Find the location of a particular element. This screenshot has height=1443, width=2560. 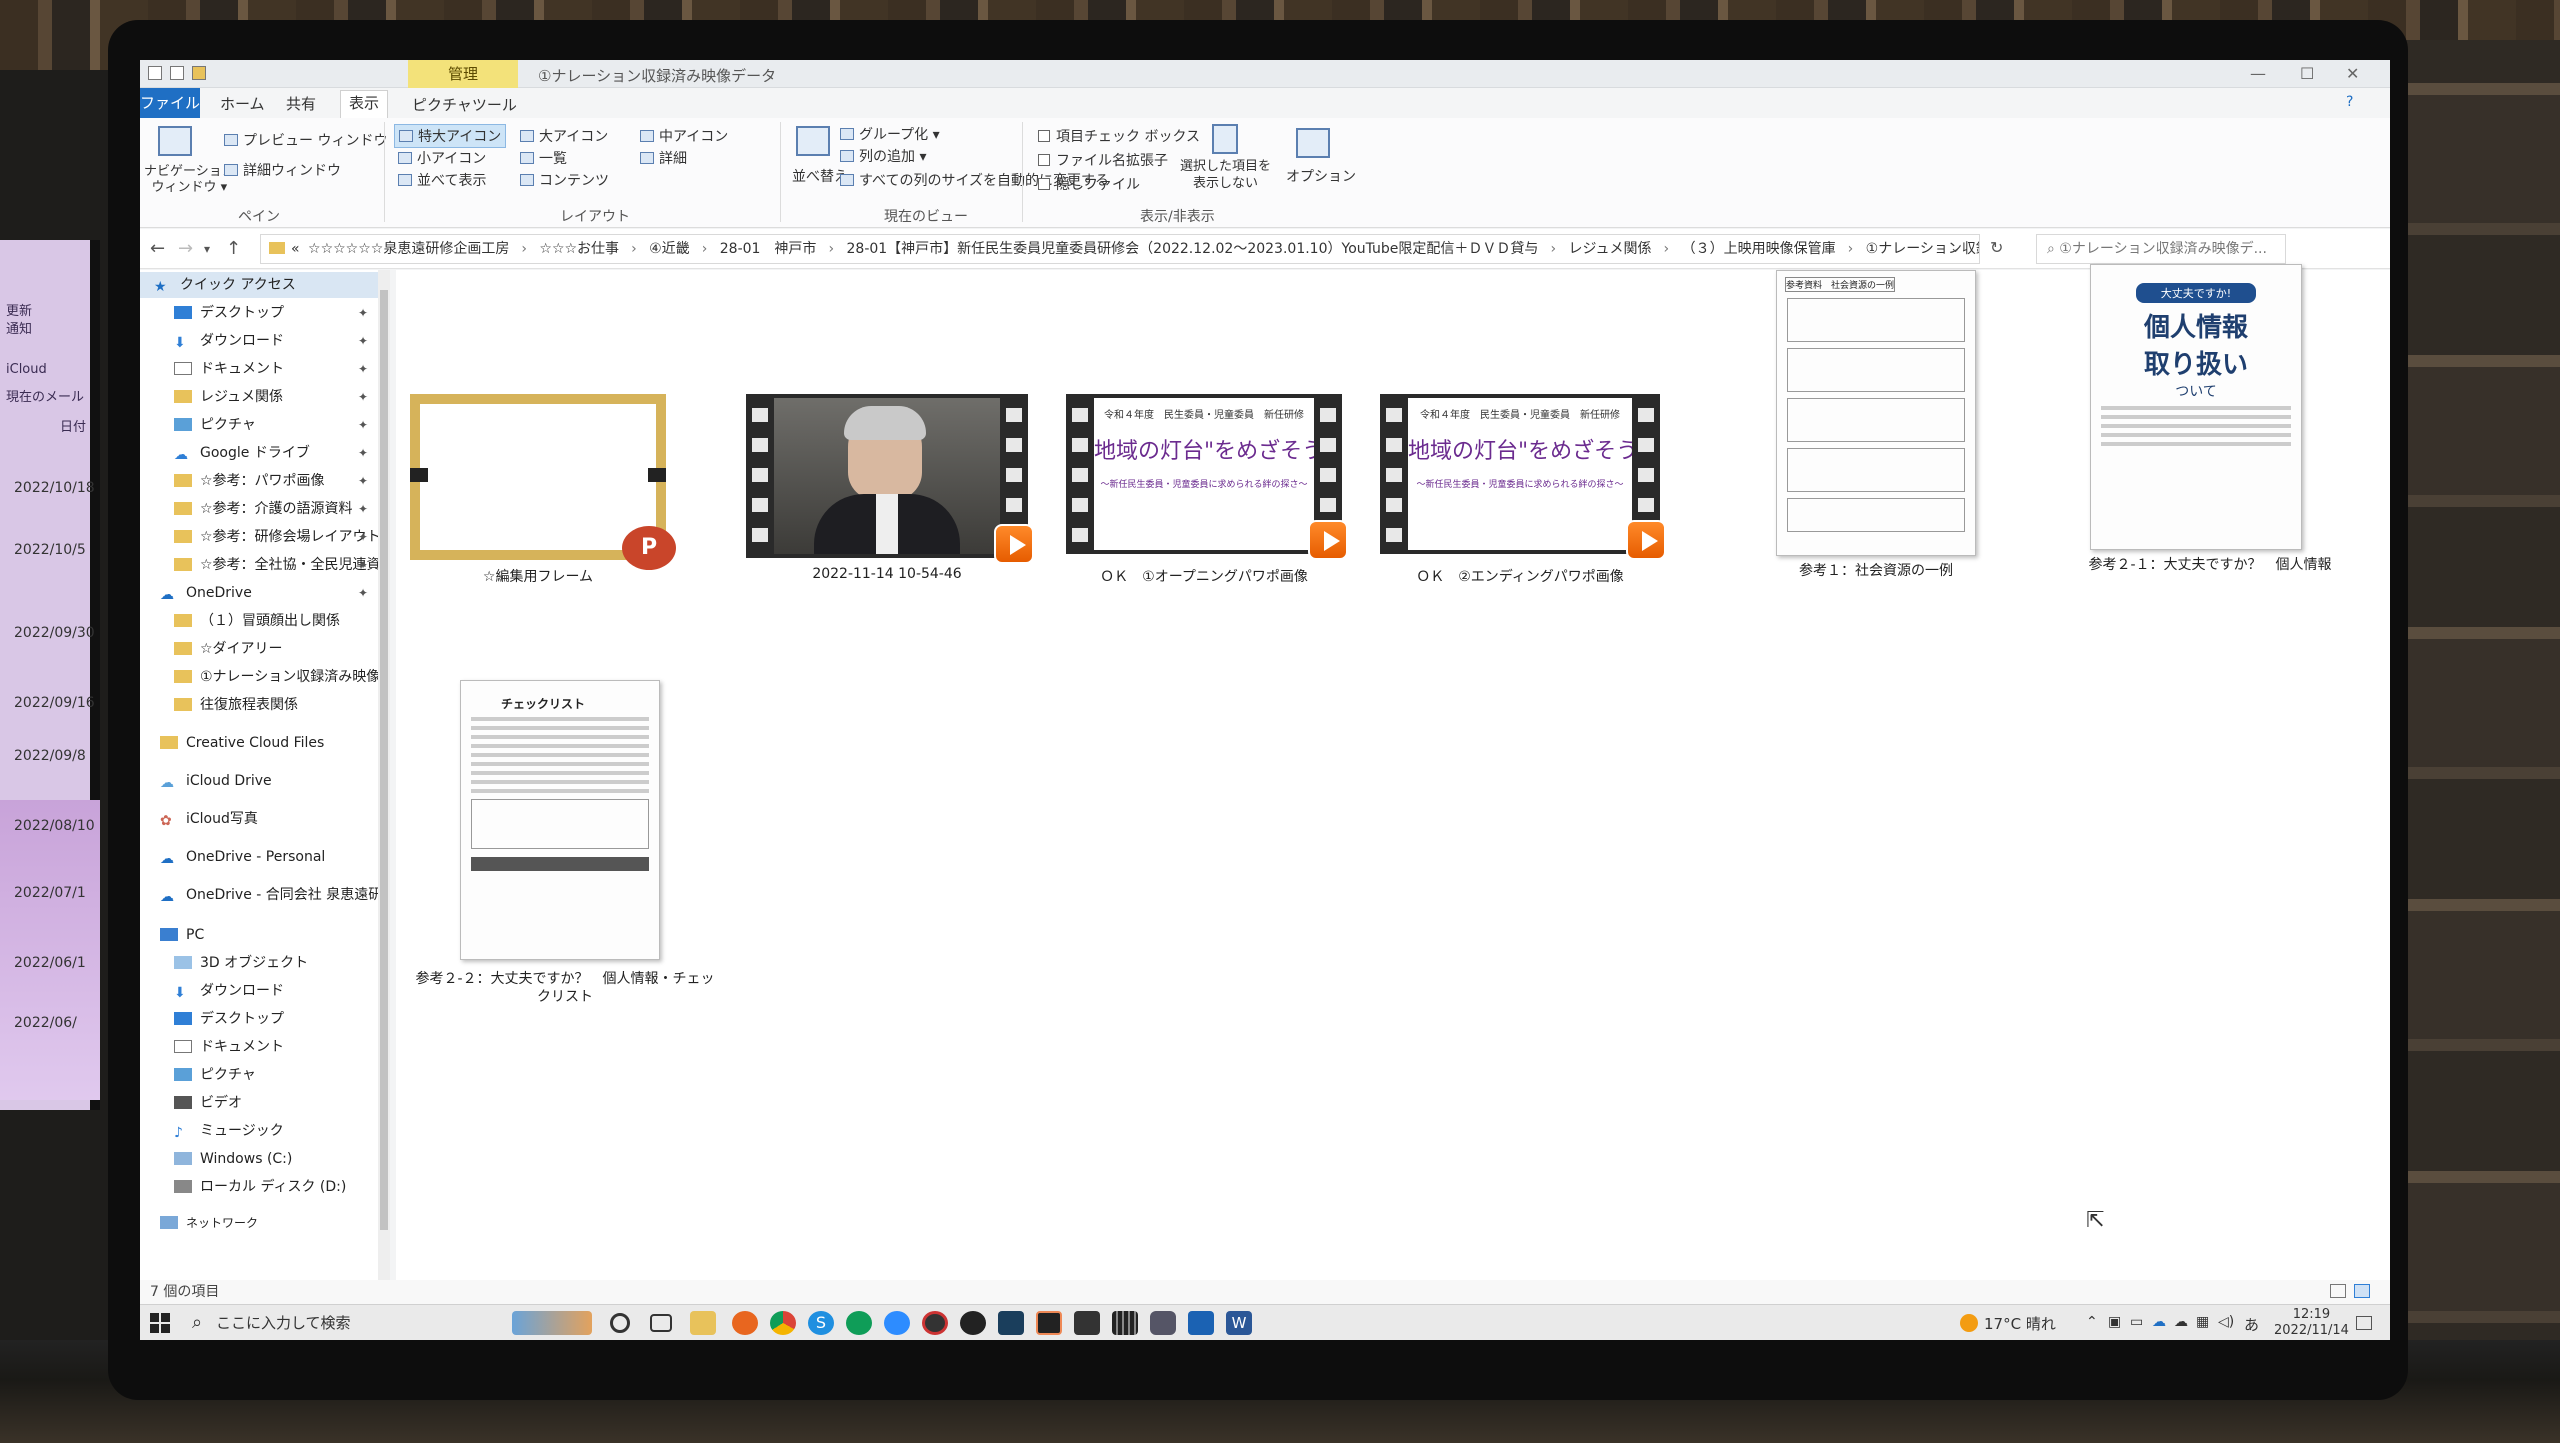

nav-item: ☁ Google ドライブ ✦ is located at coordinates (260, 453).